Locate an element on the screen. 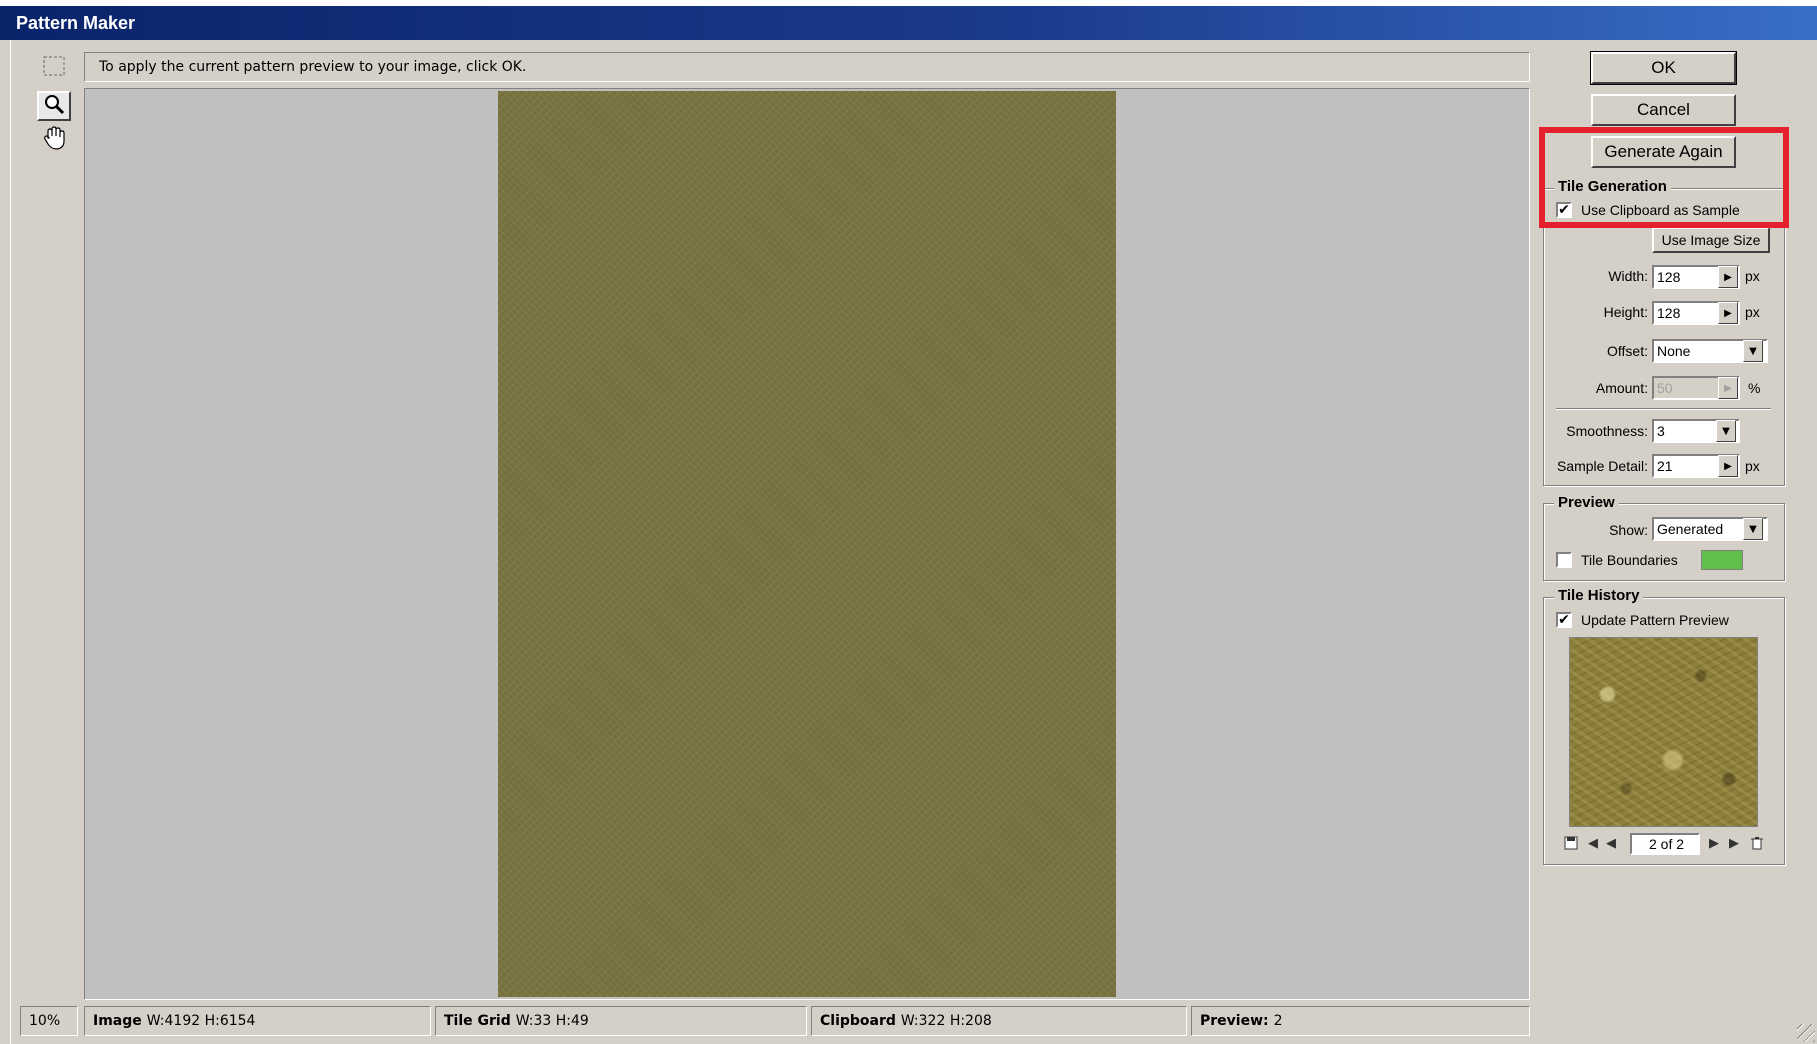 This screenshot has width=1817, height=1044. window-title: Pattern Maker is located at coordinates (76, 23).